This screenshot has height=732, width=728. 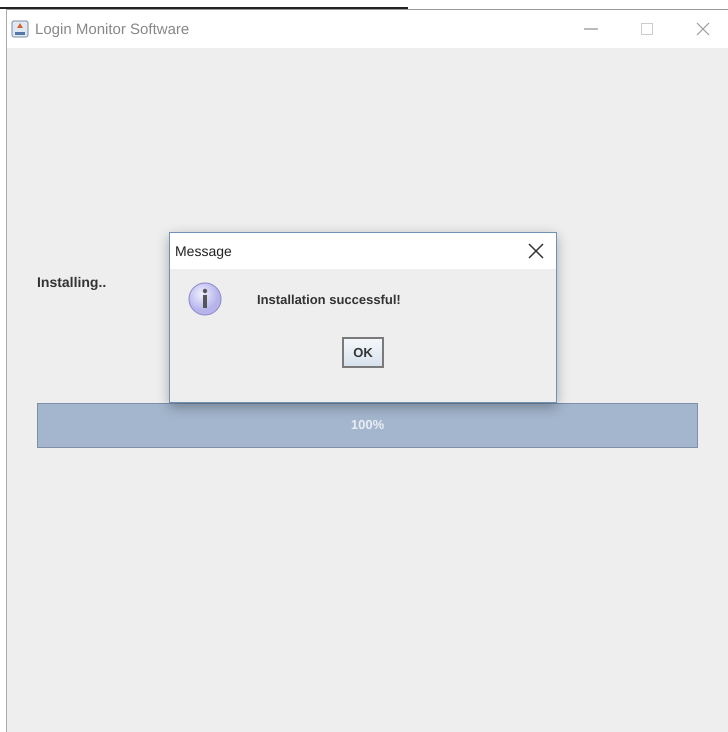 I want to click on ok-button: OK, so click(x=363, y=352).